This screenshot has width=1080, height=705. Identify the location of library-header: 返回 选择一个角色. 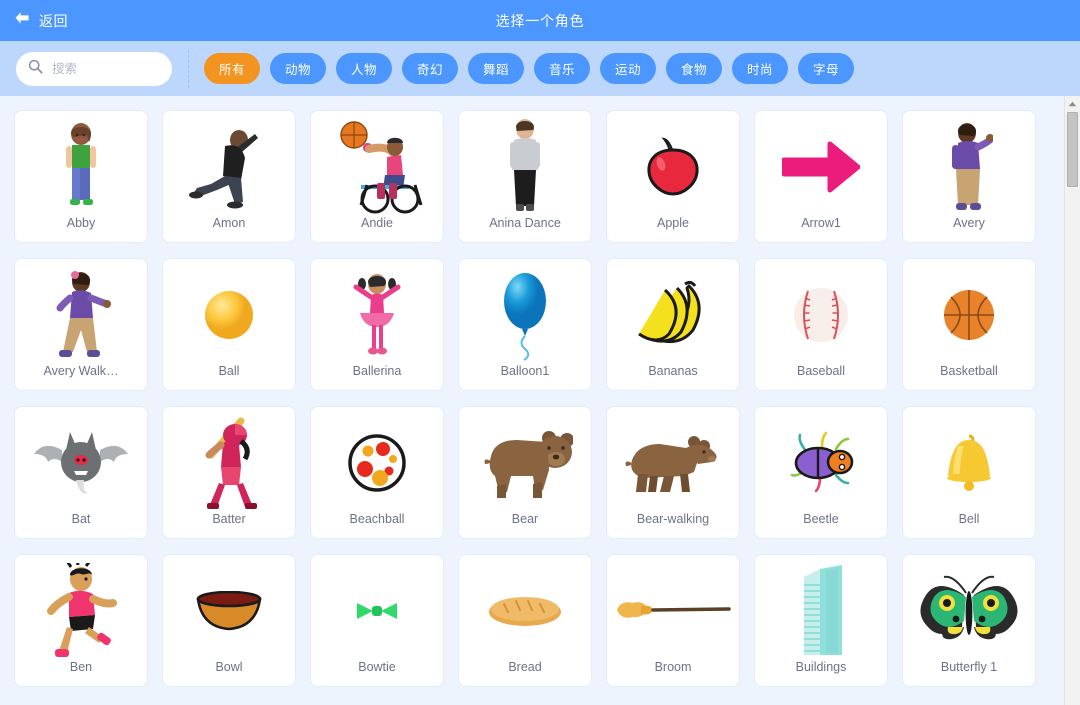
(540, 20).